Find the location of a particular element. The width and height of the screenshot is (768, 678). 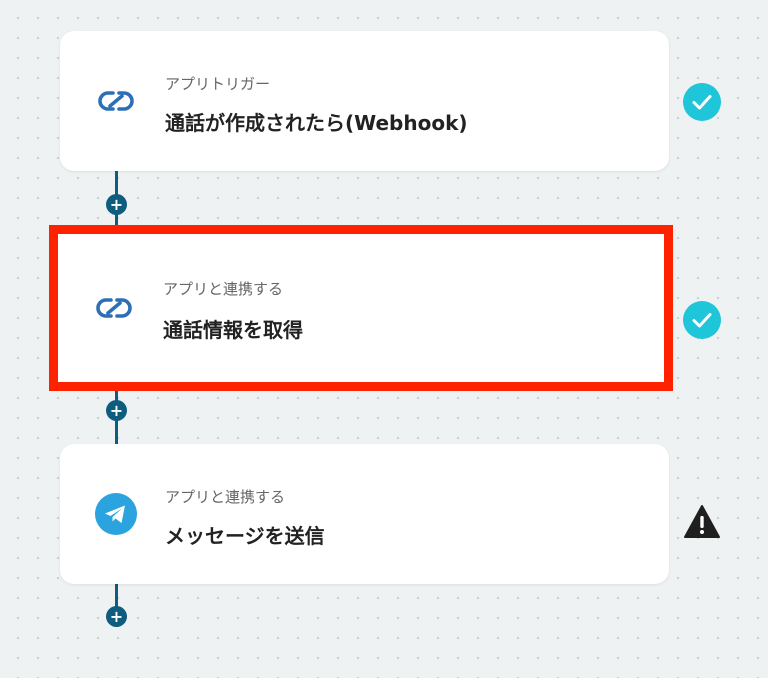

step-title: 通話が作成されたら(Webhook) is located at coordinates (316, 123).